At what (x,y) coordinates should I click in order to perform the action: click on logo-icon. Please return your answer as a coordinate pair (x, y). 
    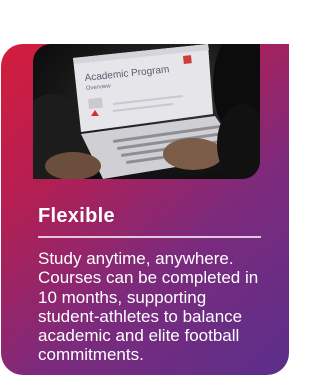
    Looking at the image, I should click on (187, 59).